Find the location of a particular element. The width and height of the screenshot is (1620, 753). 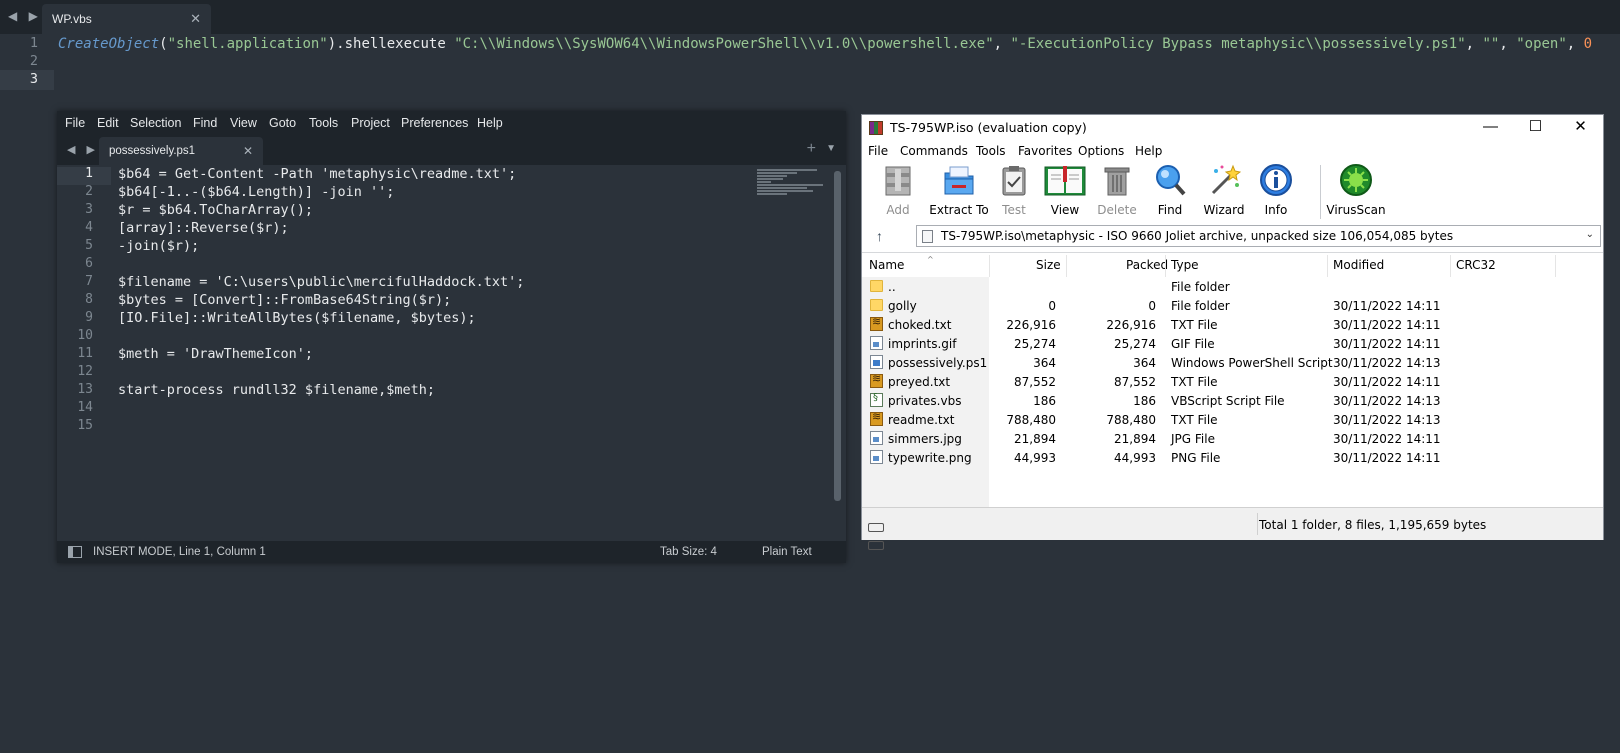

column-header-type: Type is located at coordinates (1185, 265).